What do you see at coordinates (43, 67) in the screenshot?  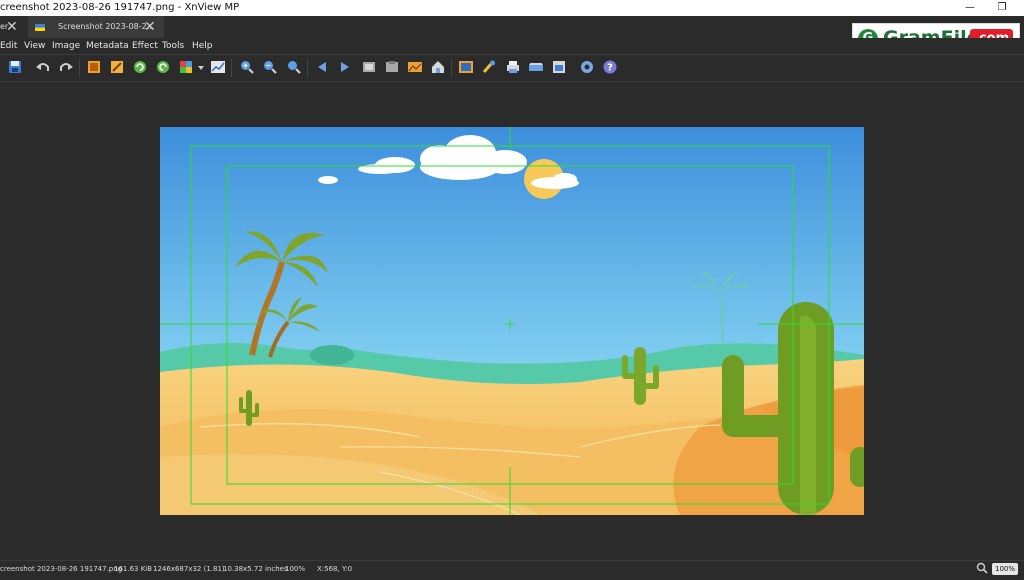 I see `undo-icon` at bounding box center [43, 67].